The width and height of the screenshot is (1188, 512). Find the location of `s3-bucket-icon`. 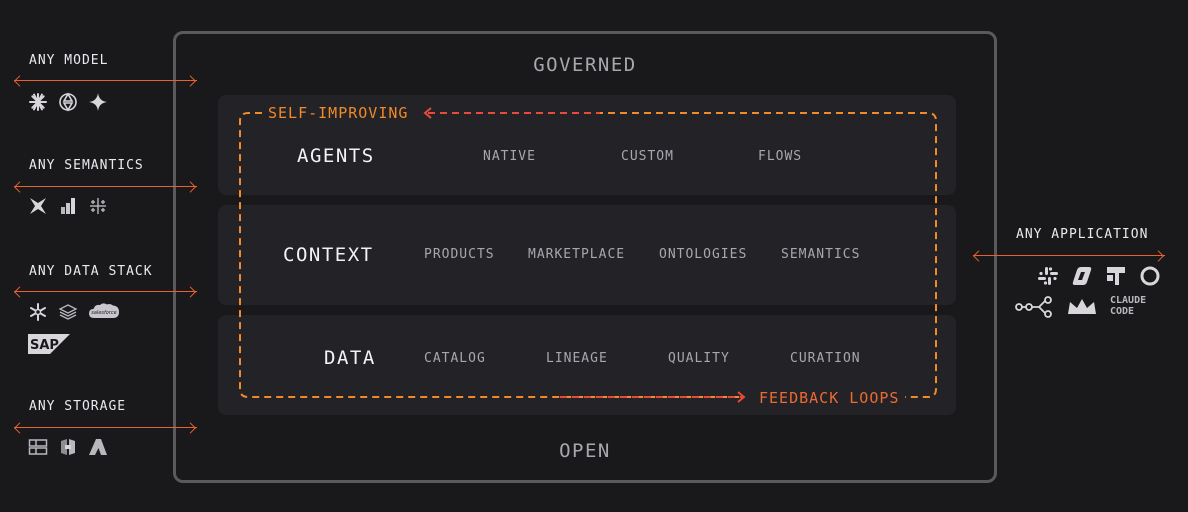

s3-bucket-icon is located at coordinates (68, 447).